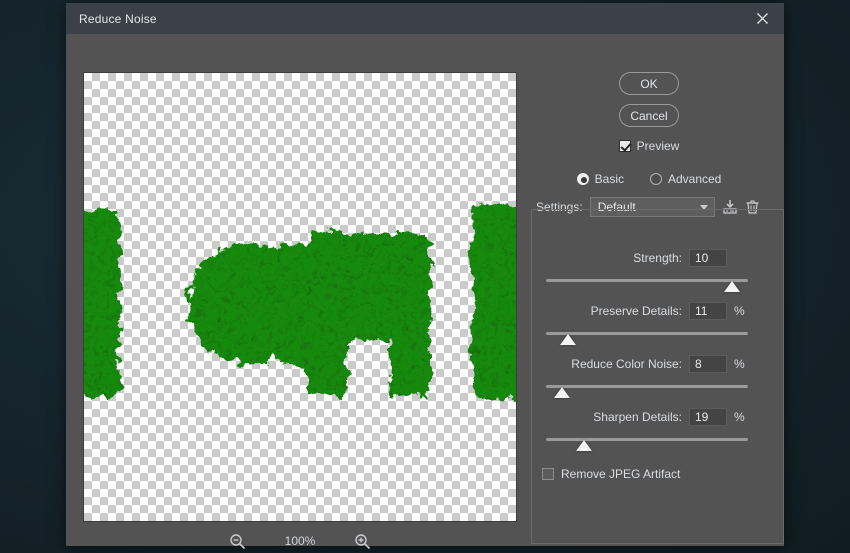 The width and height of the screenshot is (850, 553). What do you see at coordinates (647, 333) in the screenshot?
I see `slider-track-preserve-details` at bounding box center [647, 333].